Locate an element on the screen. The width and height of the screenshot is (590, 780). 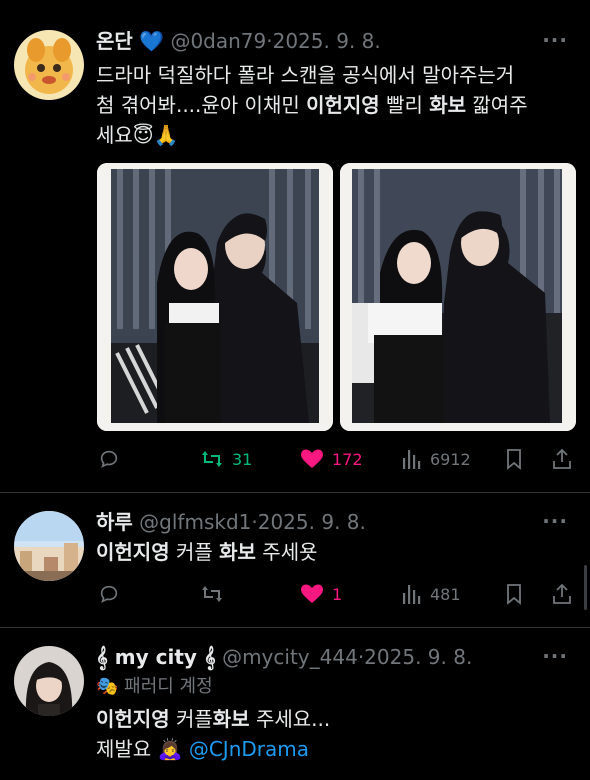
mention-link: @CJnDrama is located at coordinates (249, 749).